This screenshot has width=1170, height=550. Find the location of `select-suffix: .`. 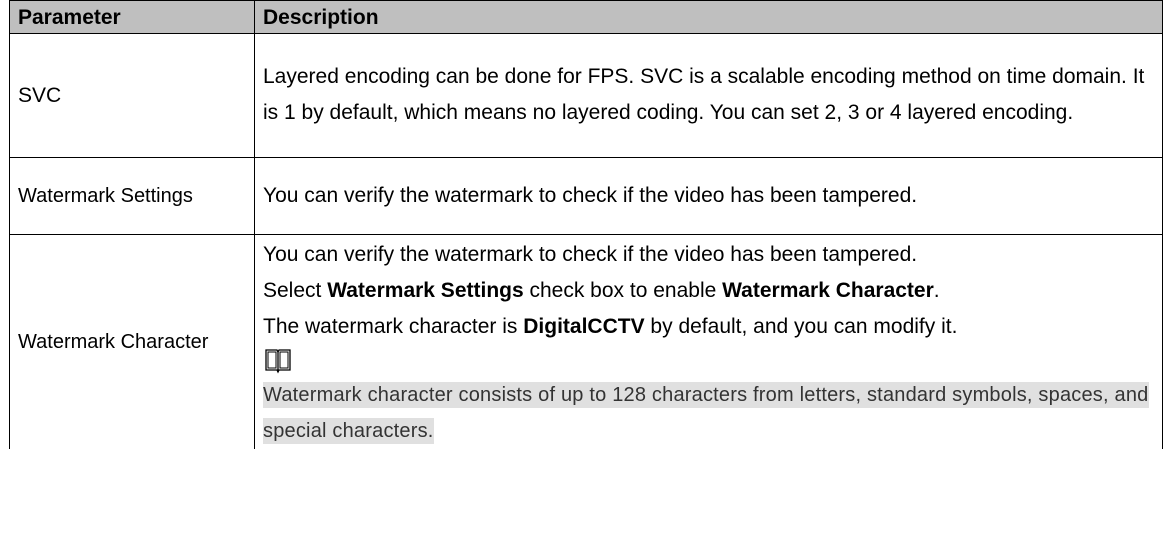

select-suffix: . is located at coordinates (936, 290).